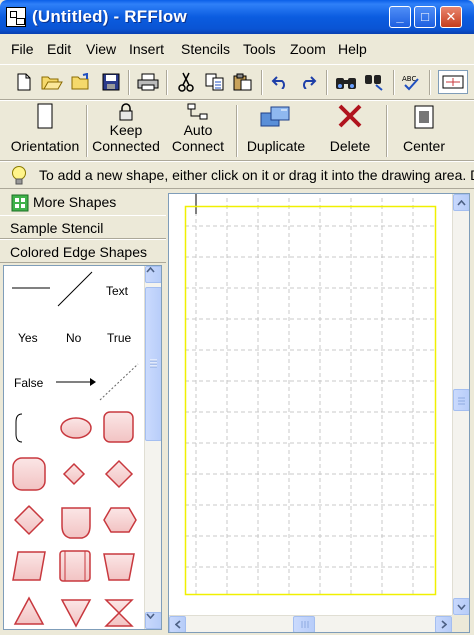 The height and width of the screenshot is (635, 474). Describe the element at coordinates (111, 82) in the screenshot. I see `save-disk-icon` at that location.